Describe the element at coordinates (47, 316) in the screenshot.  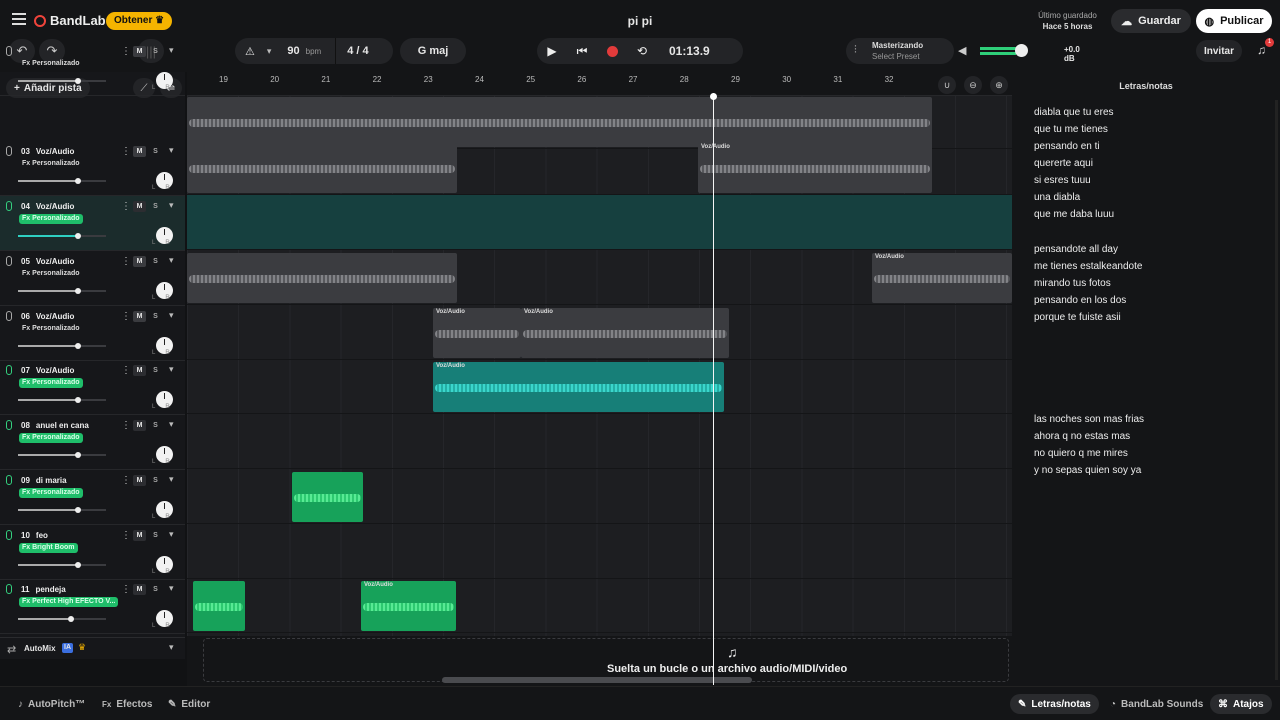
I see `track-name: 06 Voz/Audio` at that location.